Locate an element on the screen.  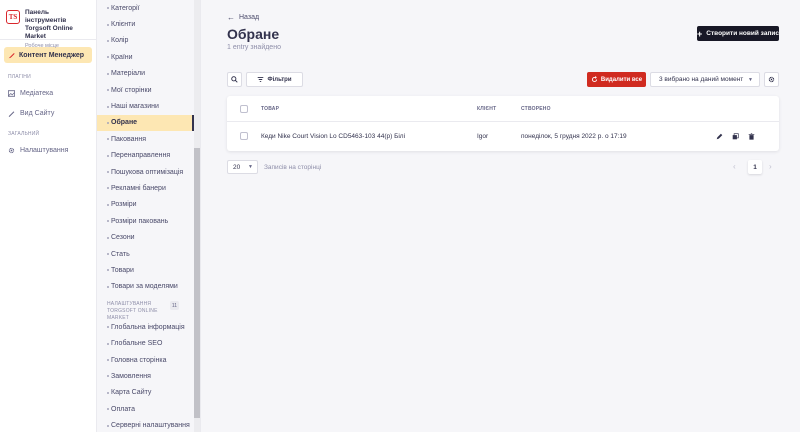
filters-button: Фільтри is located at coordinates (274, 79).